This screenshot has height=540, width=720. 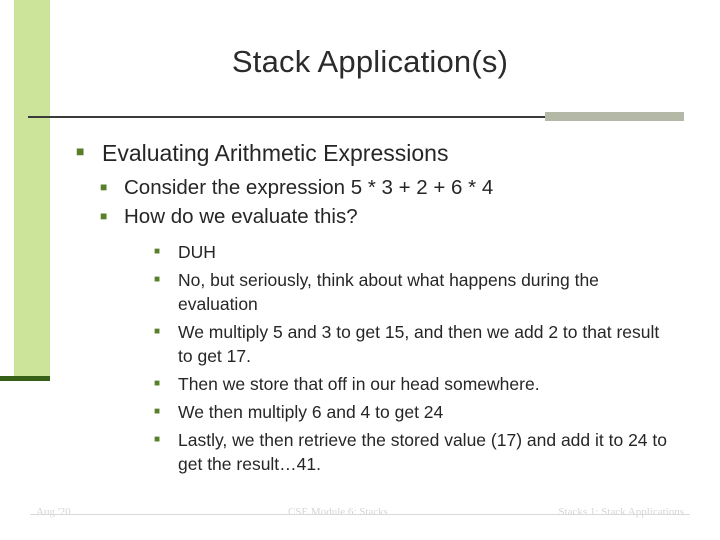 What do you see at coordinates (275, 153) in the screenshot?
I see `bullet-level1-label: Evaluating Arithmetic Expressions` at bounding box center [275, 153].